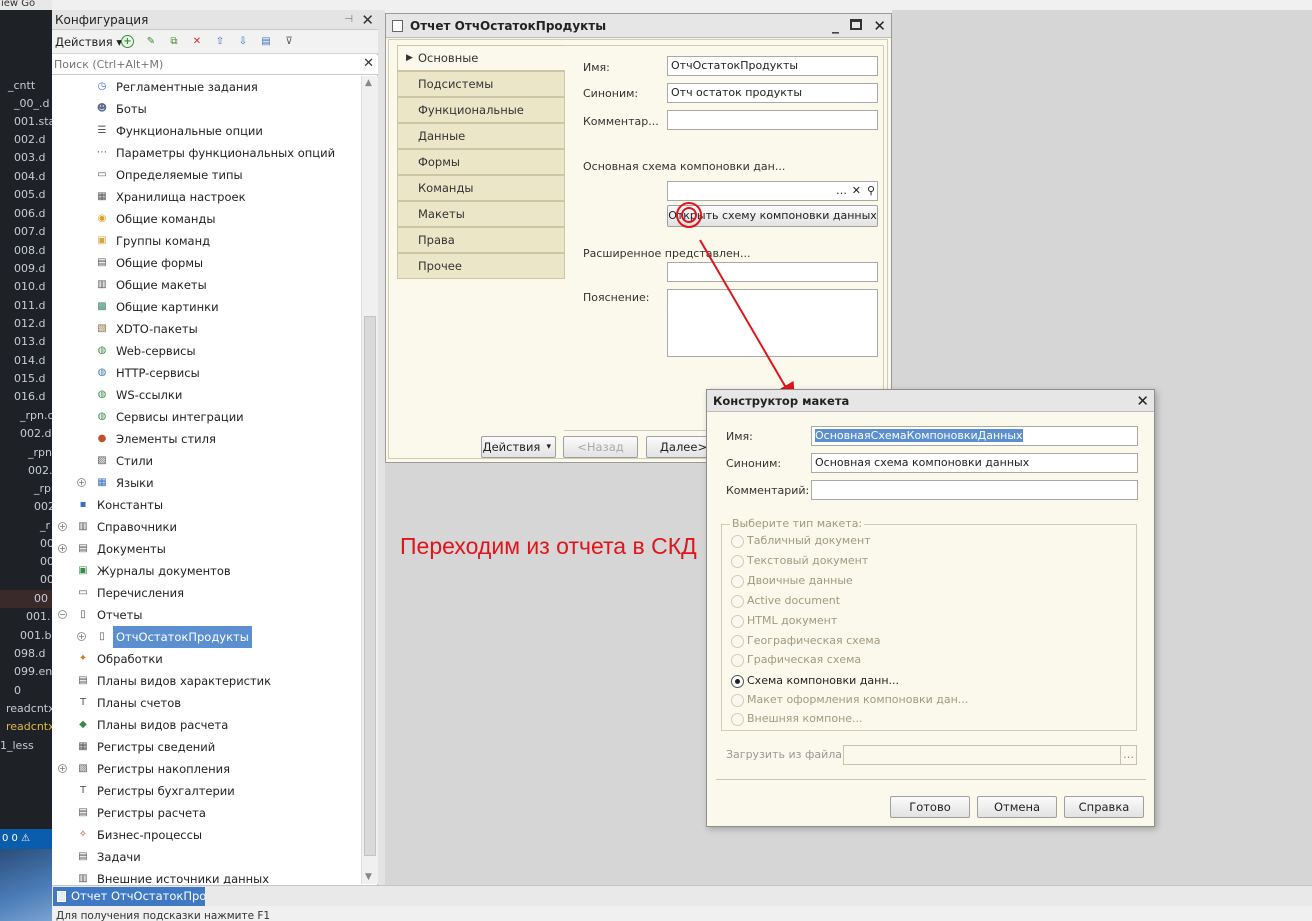 The image size is (1312, 921). I want to click on tree-item: ☻ Боты, so click(206, 109).